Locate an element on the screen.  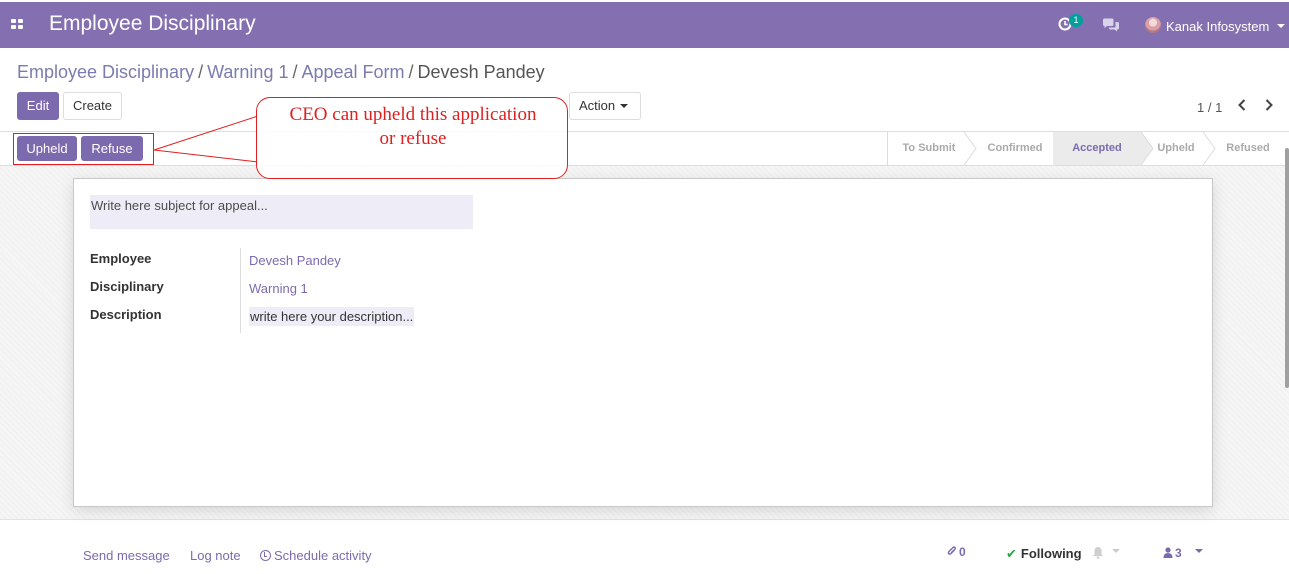
status-step-confirmed: Confirmed is located at coordinates (1015, 148).